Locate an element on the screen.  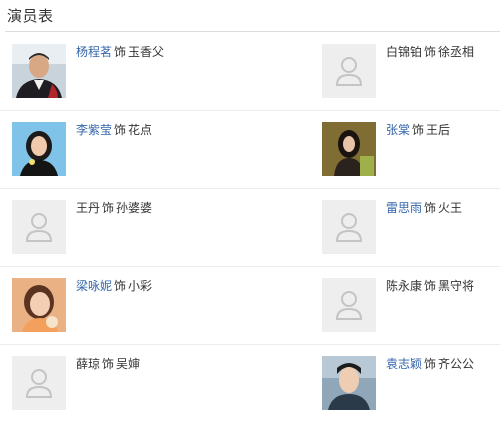
role-name: 王后 is located at coordinates (438, 130).